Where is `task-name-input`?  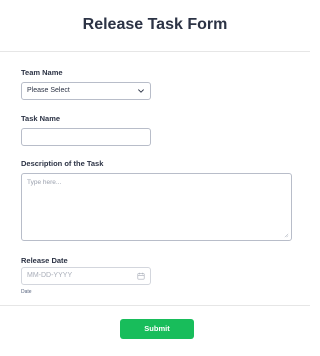 task-name-input is located at coordinates (86, 137).